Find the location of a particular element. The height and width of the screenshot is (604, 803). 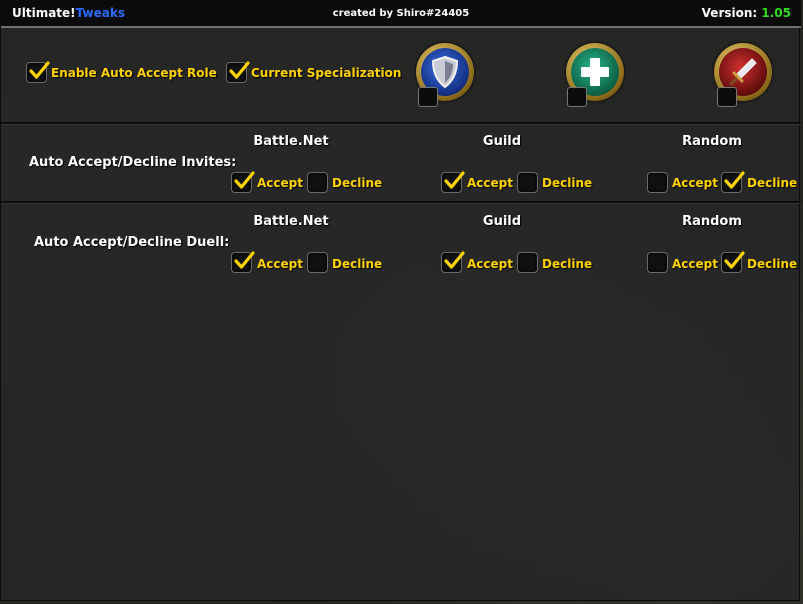

current-specialization-label: Current Specialization is located at coordinates (326, 73).